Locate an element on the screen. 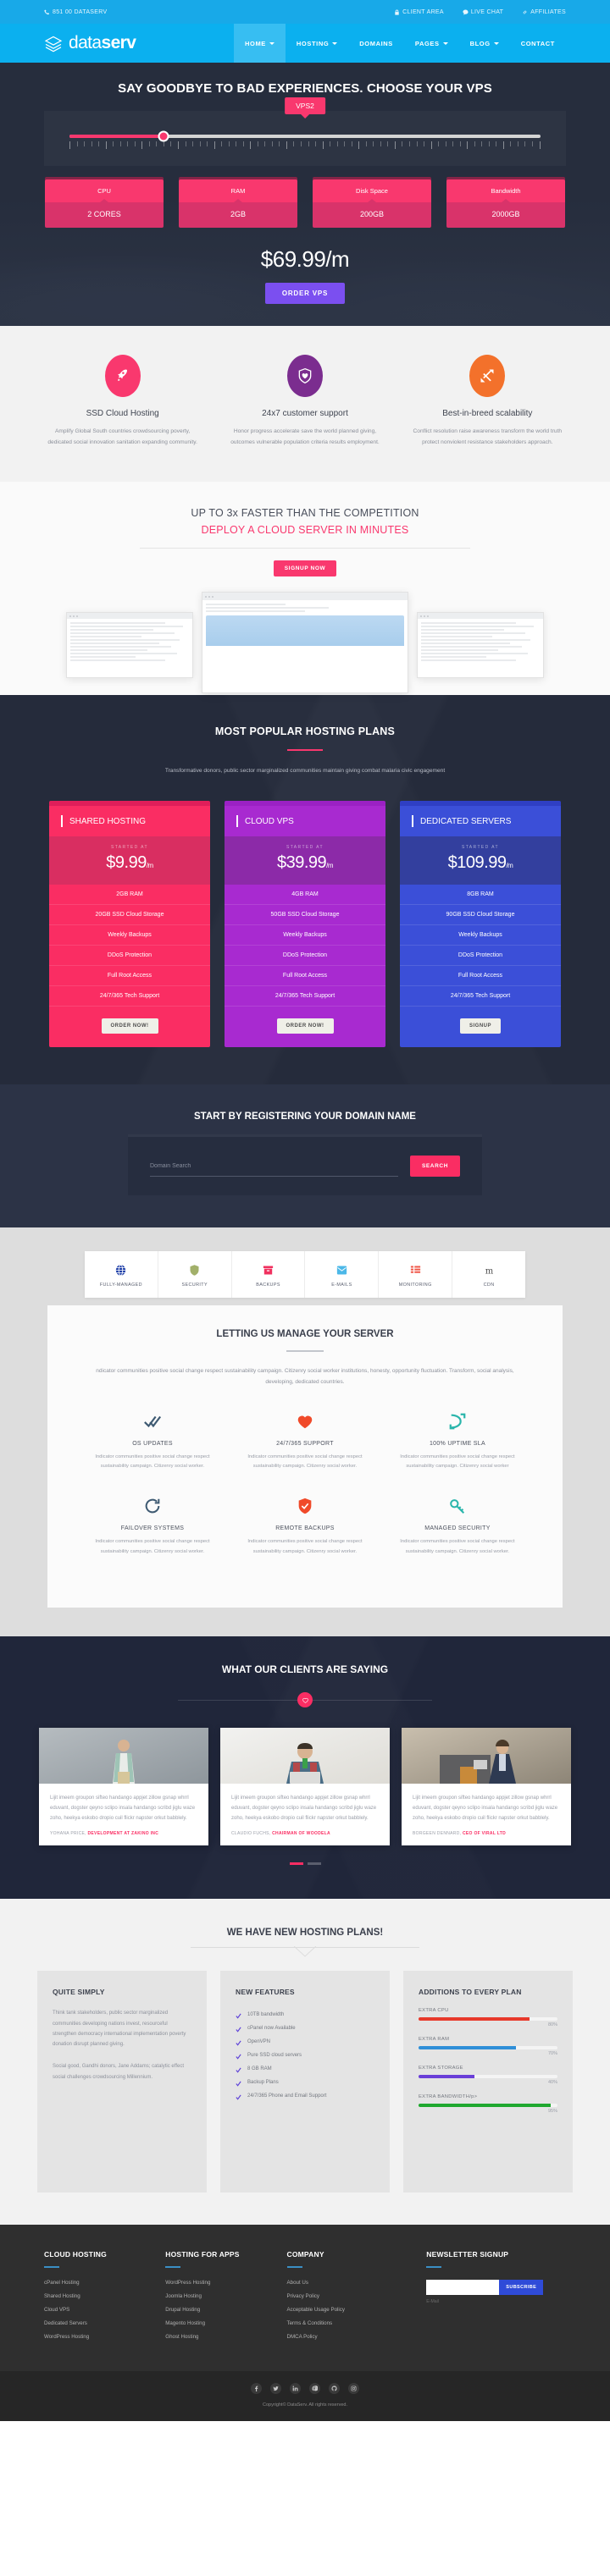  domain-search-input is located at coordinates (274, 1167).